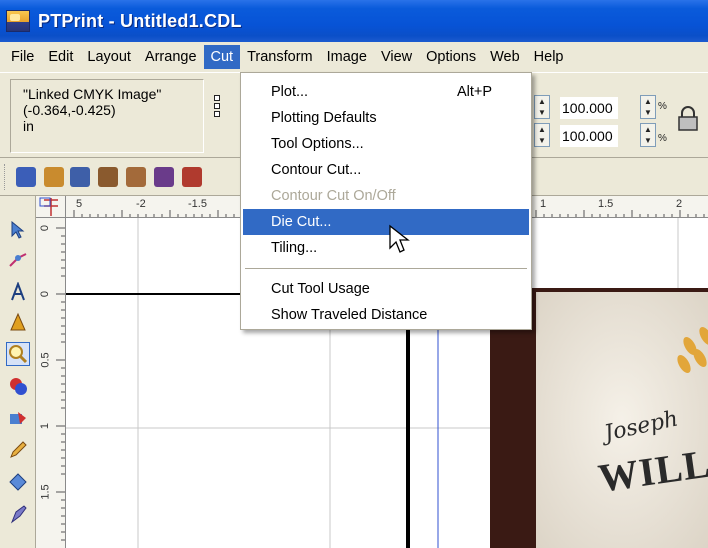 This screenshot has height=548, width=708. I want to click on menu-item-plot: Plot... Alt+P, so click(386, 92).